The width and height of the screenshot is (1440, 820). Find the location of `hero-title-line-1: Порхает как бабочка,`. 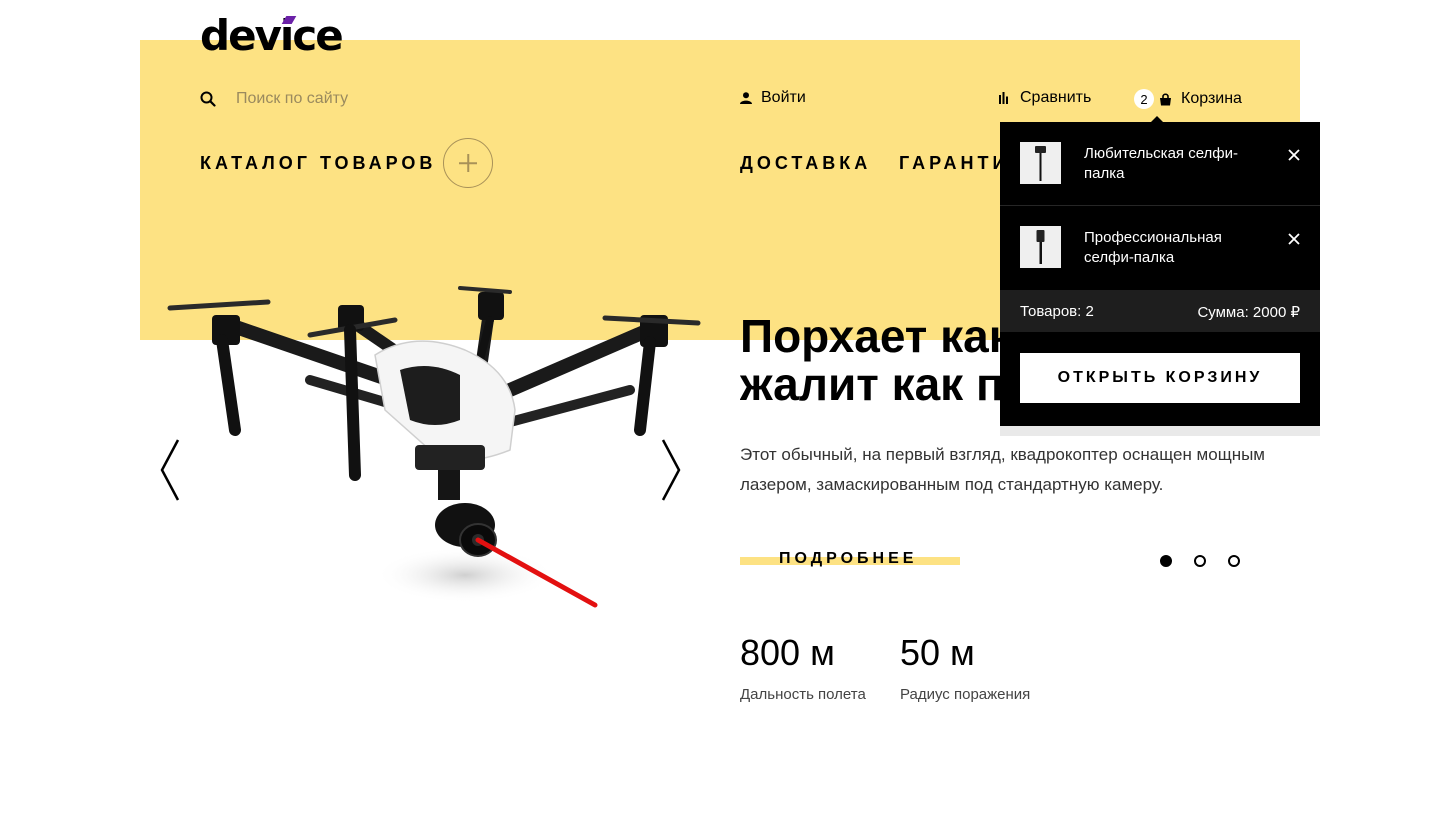

hero-title-line-1: Порхает как бабочка, is located at coordinates (875, 337).